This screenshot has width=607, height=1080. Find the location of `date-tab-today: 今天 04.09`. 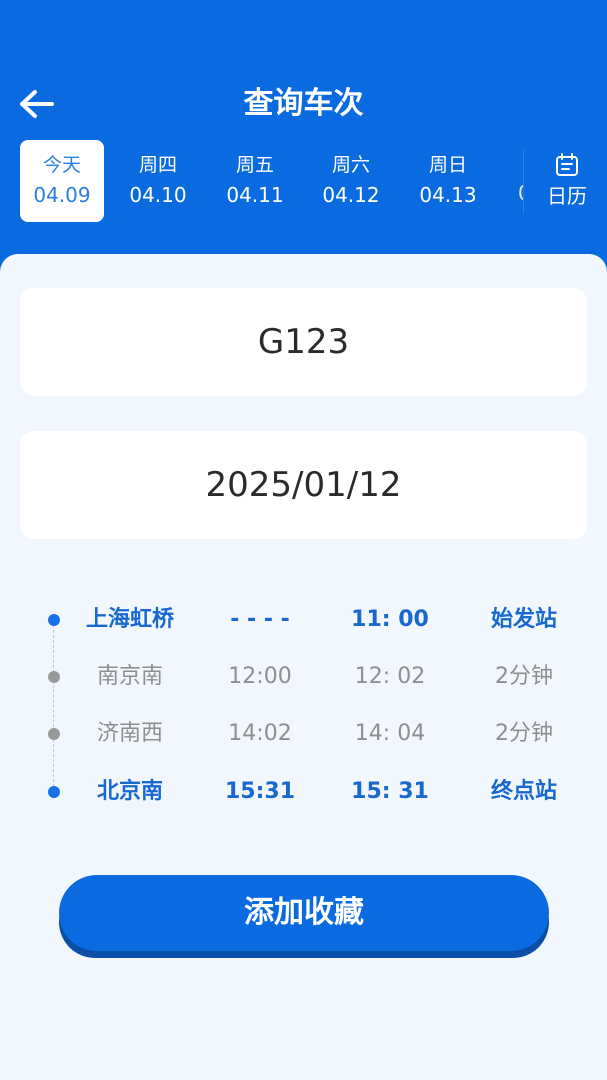

date-tab-today: 今天 04.09 is located at coordinates (62, 181).